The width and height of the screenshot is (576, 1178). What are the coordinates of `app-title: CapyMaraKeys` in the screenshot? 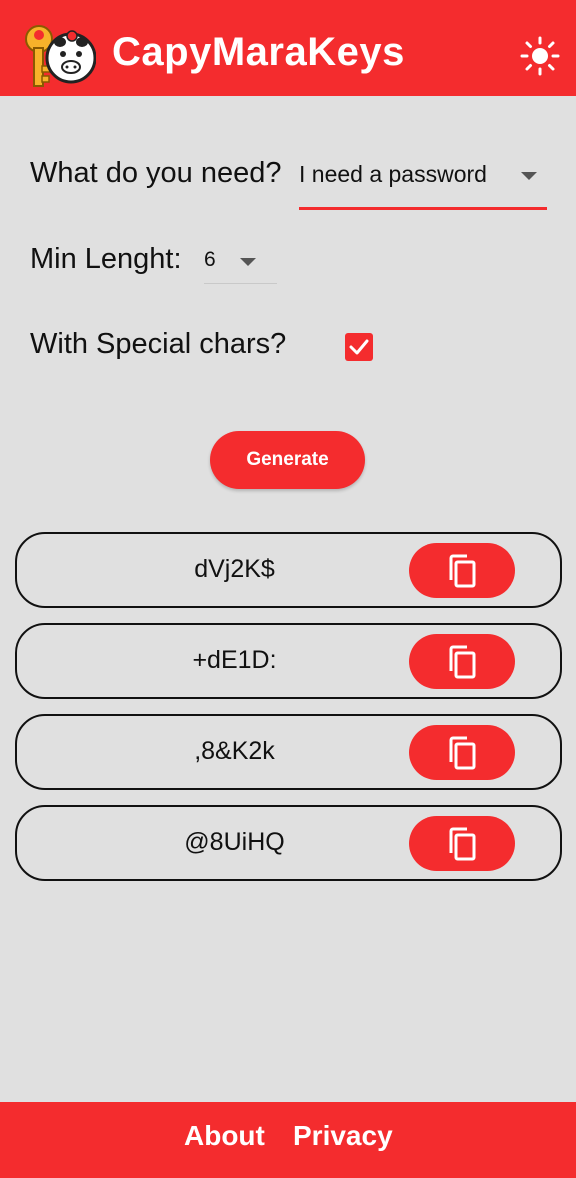 It's located at (258, 52).